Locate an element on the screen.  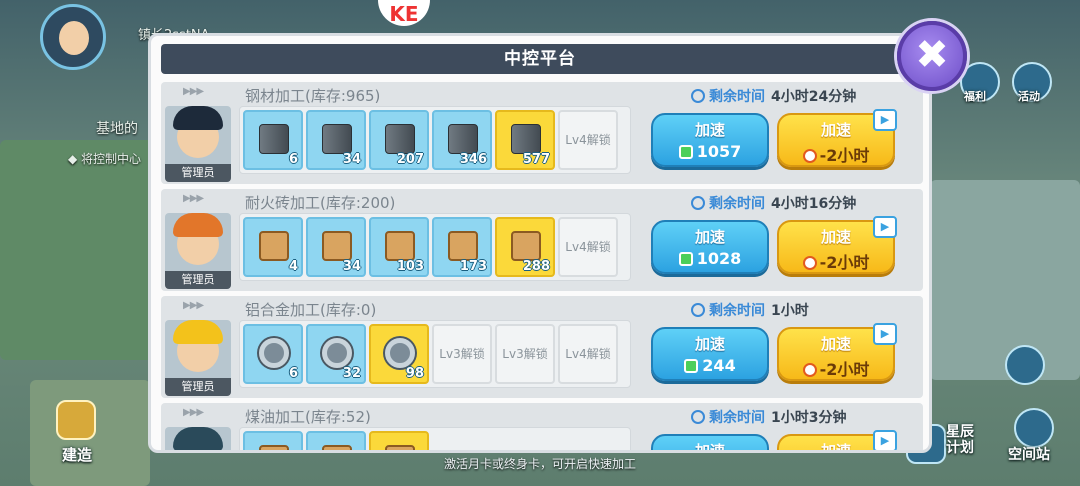
product-tray: 6 34 207 346 577 Lv4解锁 is located at coordinates (435, 140).